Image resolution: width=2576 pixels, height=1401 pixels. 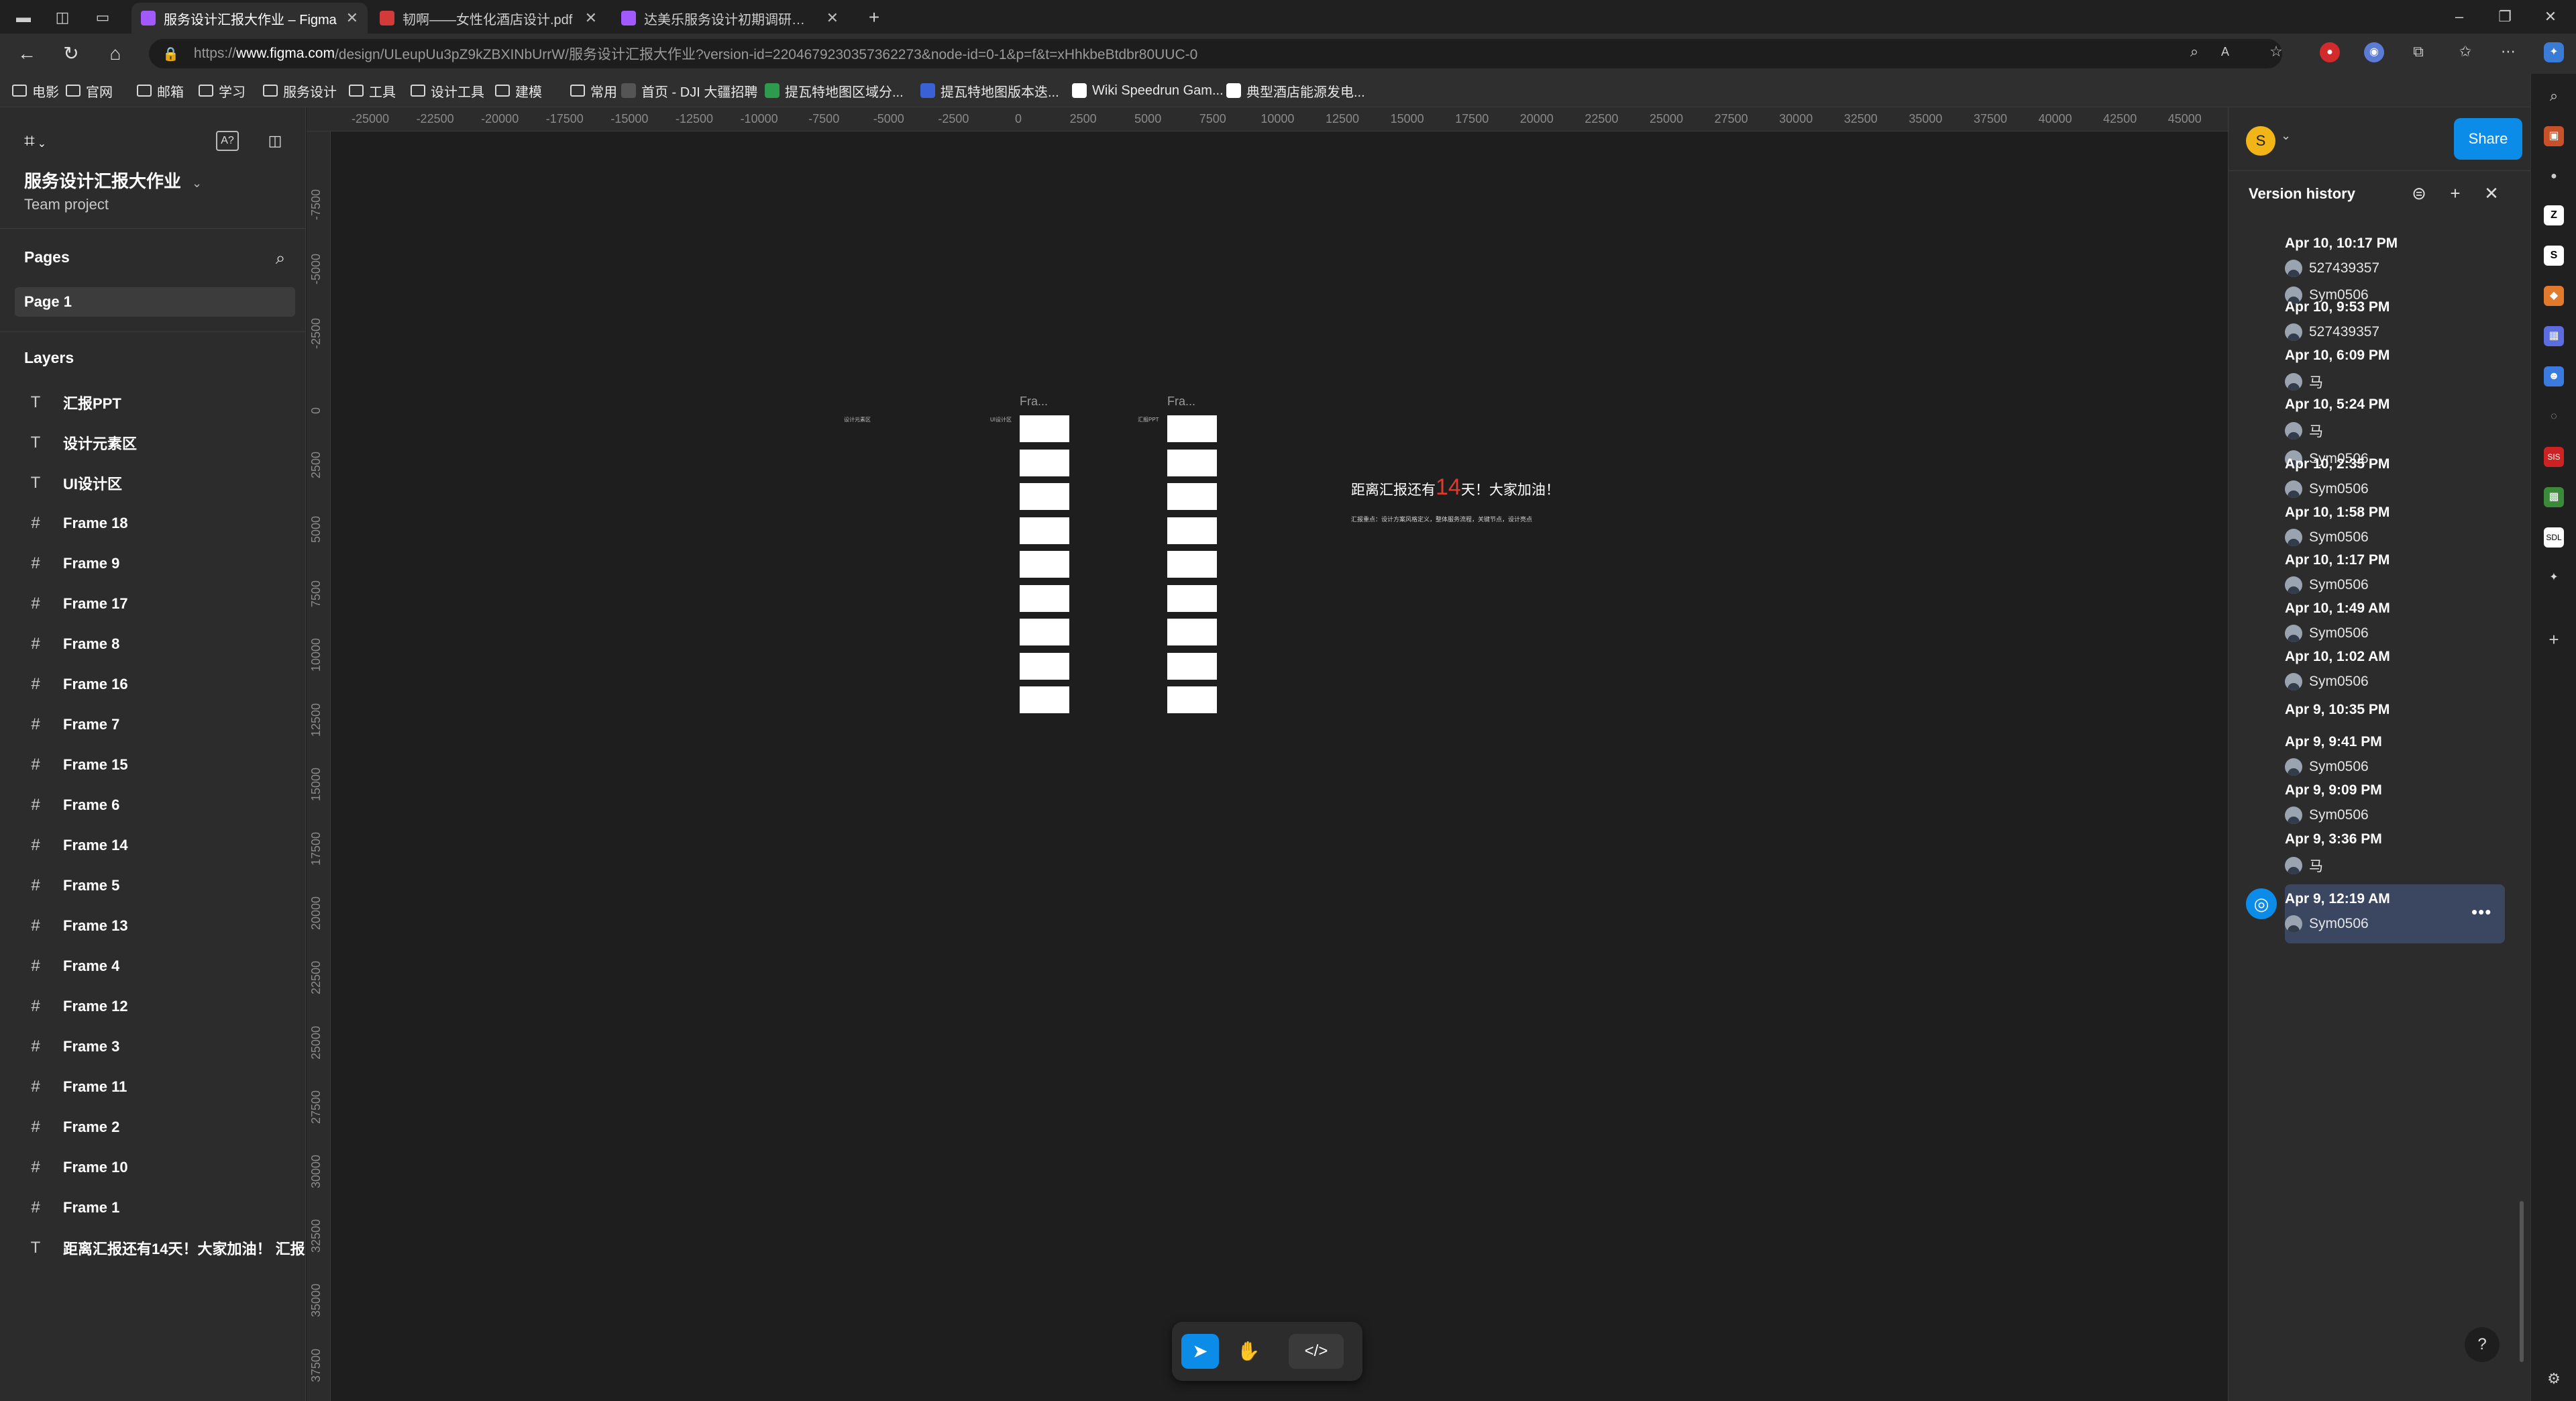 What do you see at coordinates (488, 18) in the screenshot?
I see `browser-tab: 韧啊——女性化酒店设计.pdf ✕` at bounding box center [488, 18].